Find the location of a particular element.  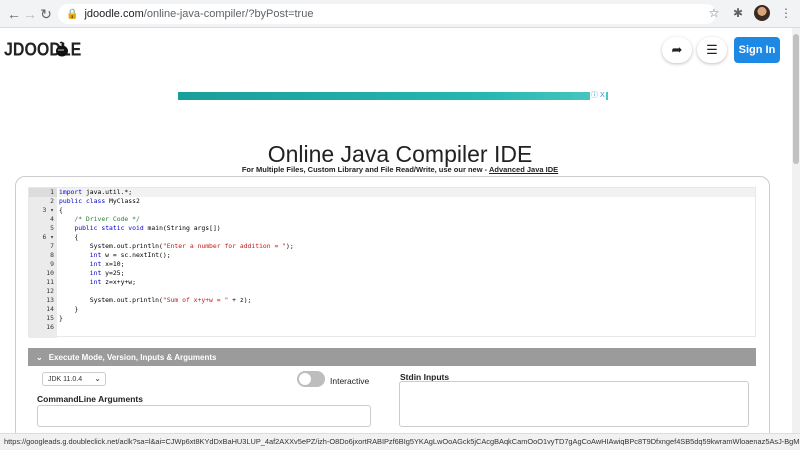

page-title: Online Java Compiler IDE is located at coordinates (400, 154).